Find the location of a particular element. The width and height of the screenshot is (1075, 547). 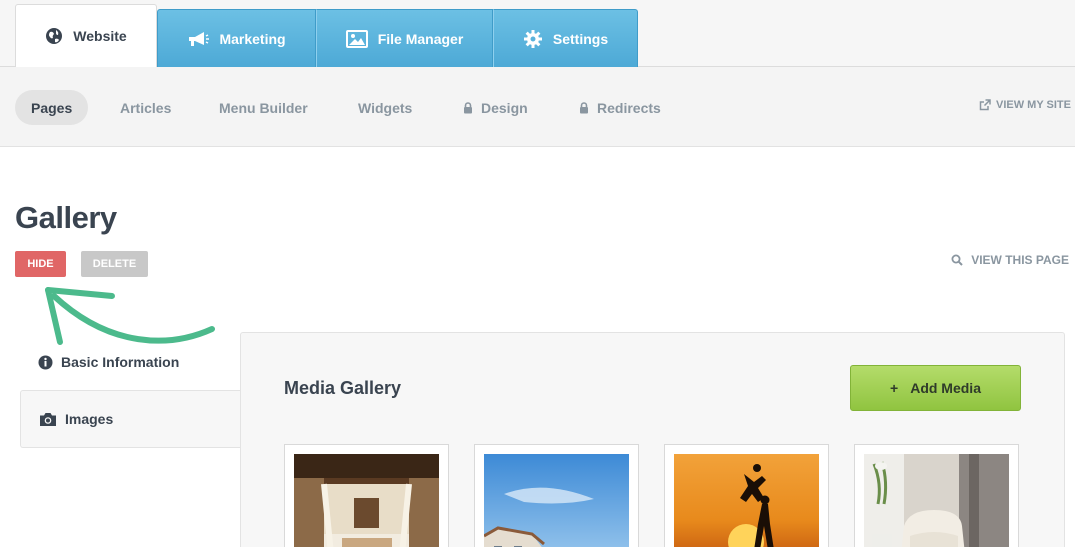

subnav-label: Pages is located at coordinates (52, 107).